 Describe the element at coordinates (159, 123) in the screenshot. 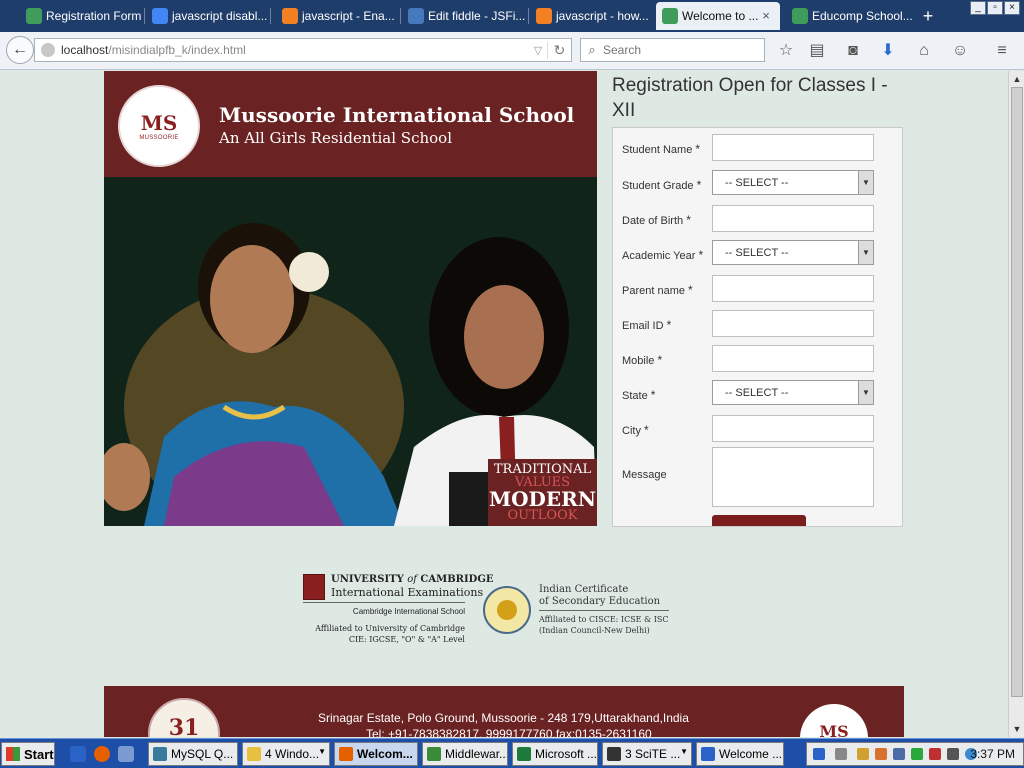

I see `logo-monogram: MS` at that location.